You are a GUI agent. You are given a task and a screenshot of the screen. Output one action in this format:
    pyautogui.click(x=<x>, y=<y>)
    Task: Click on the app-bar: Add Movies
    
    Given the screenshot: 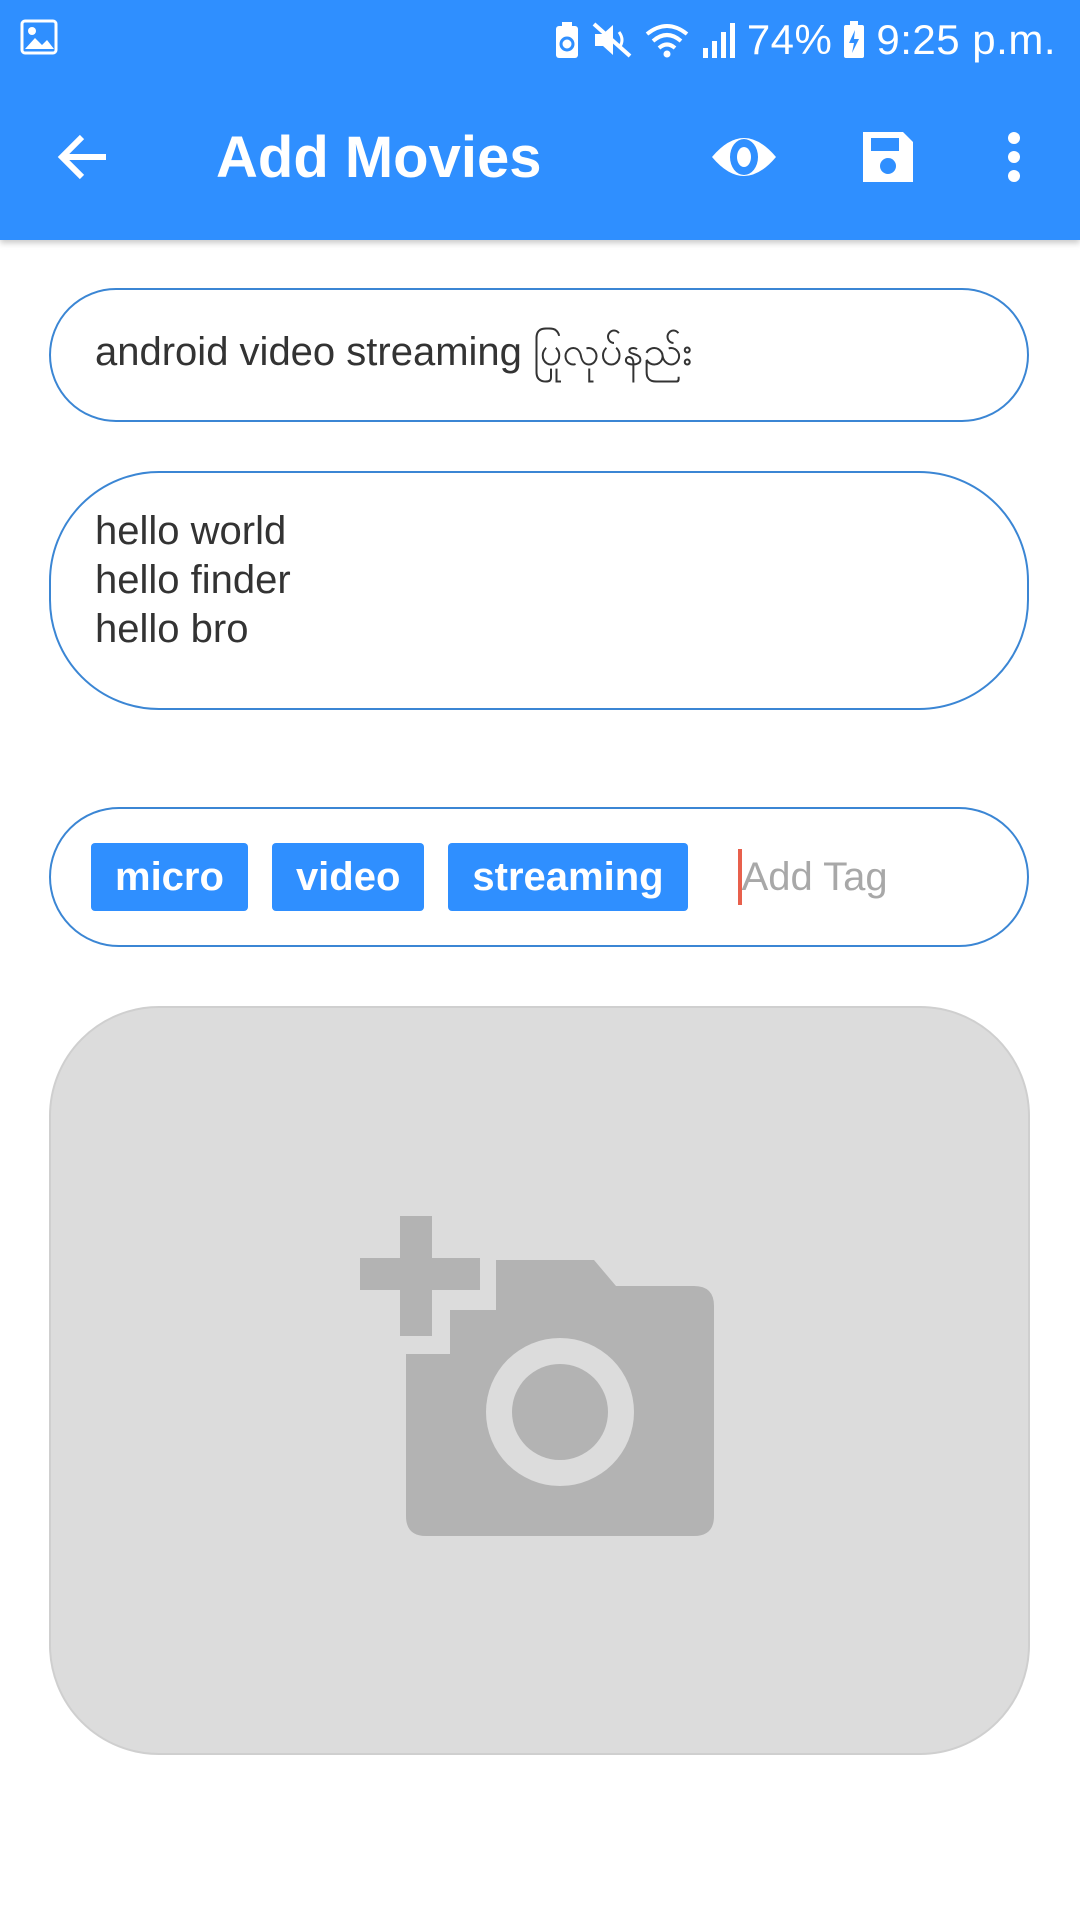 What is the action you would take?
    pyautogui.click(x=540, y=159)
    